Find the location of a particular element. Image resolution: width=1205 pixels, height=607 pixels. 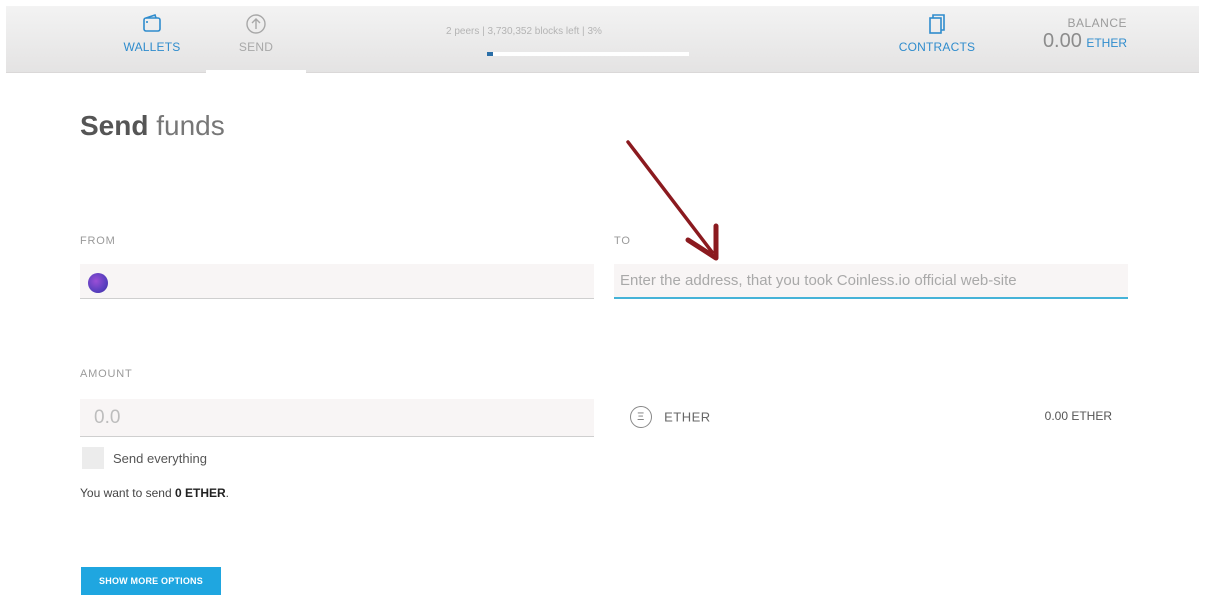

wallet-icon is located at coordinates (152, 22).